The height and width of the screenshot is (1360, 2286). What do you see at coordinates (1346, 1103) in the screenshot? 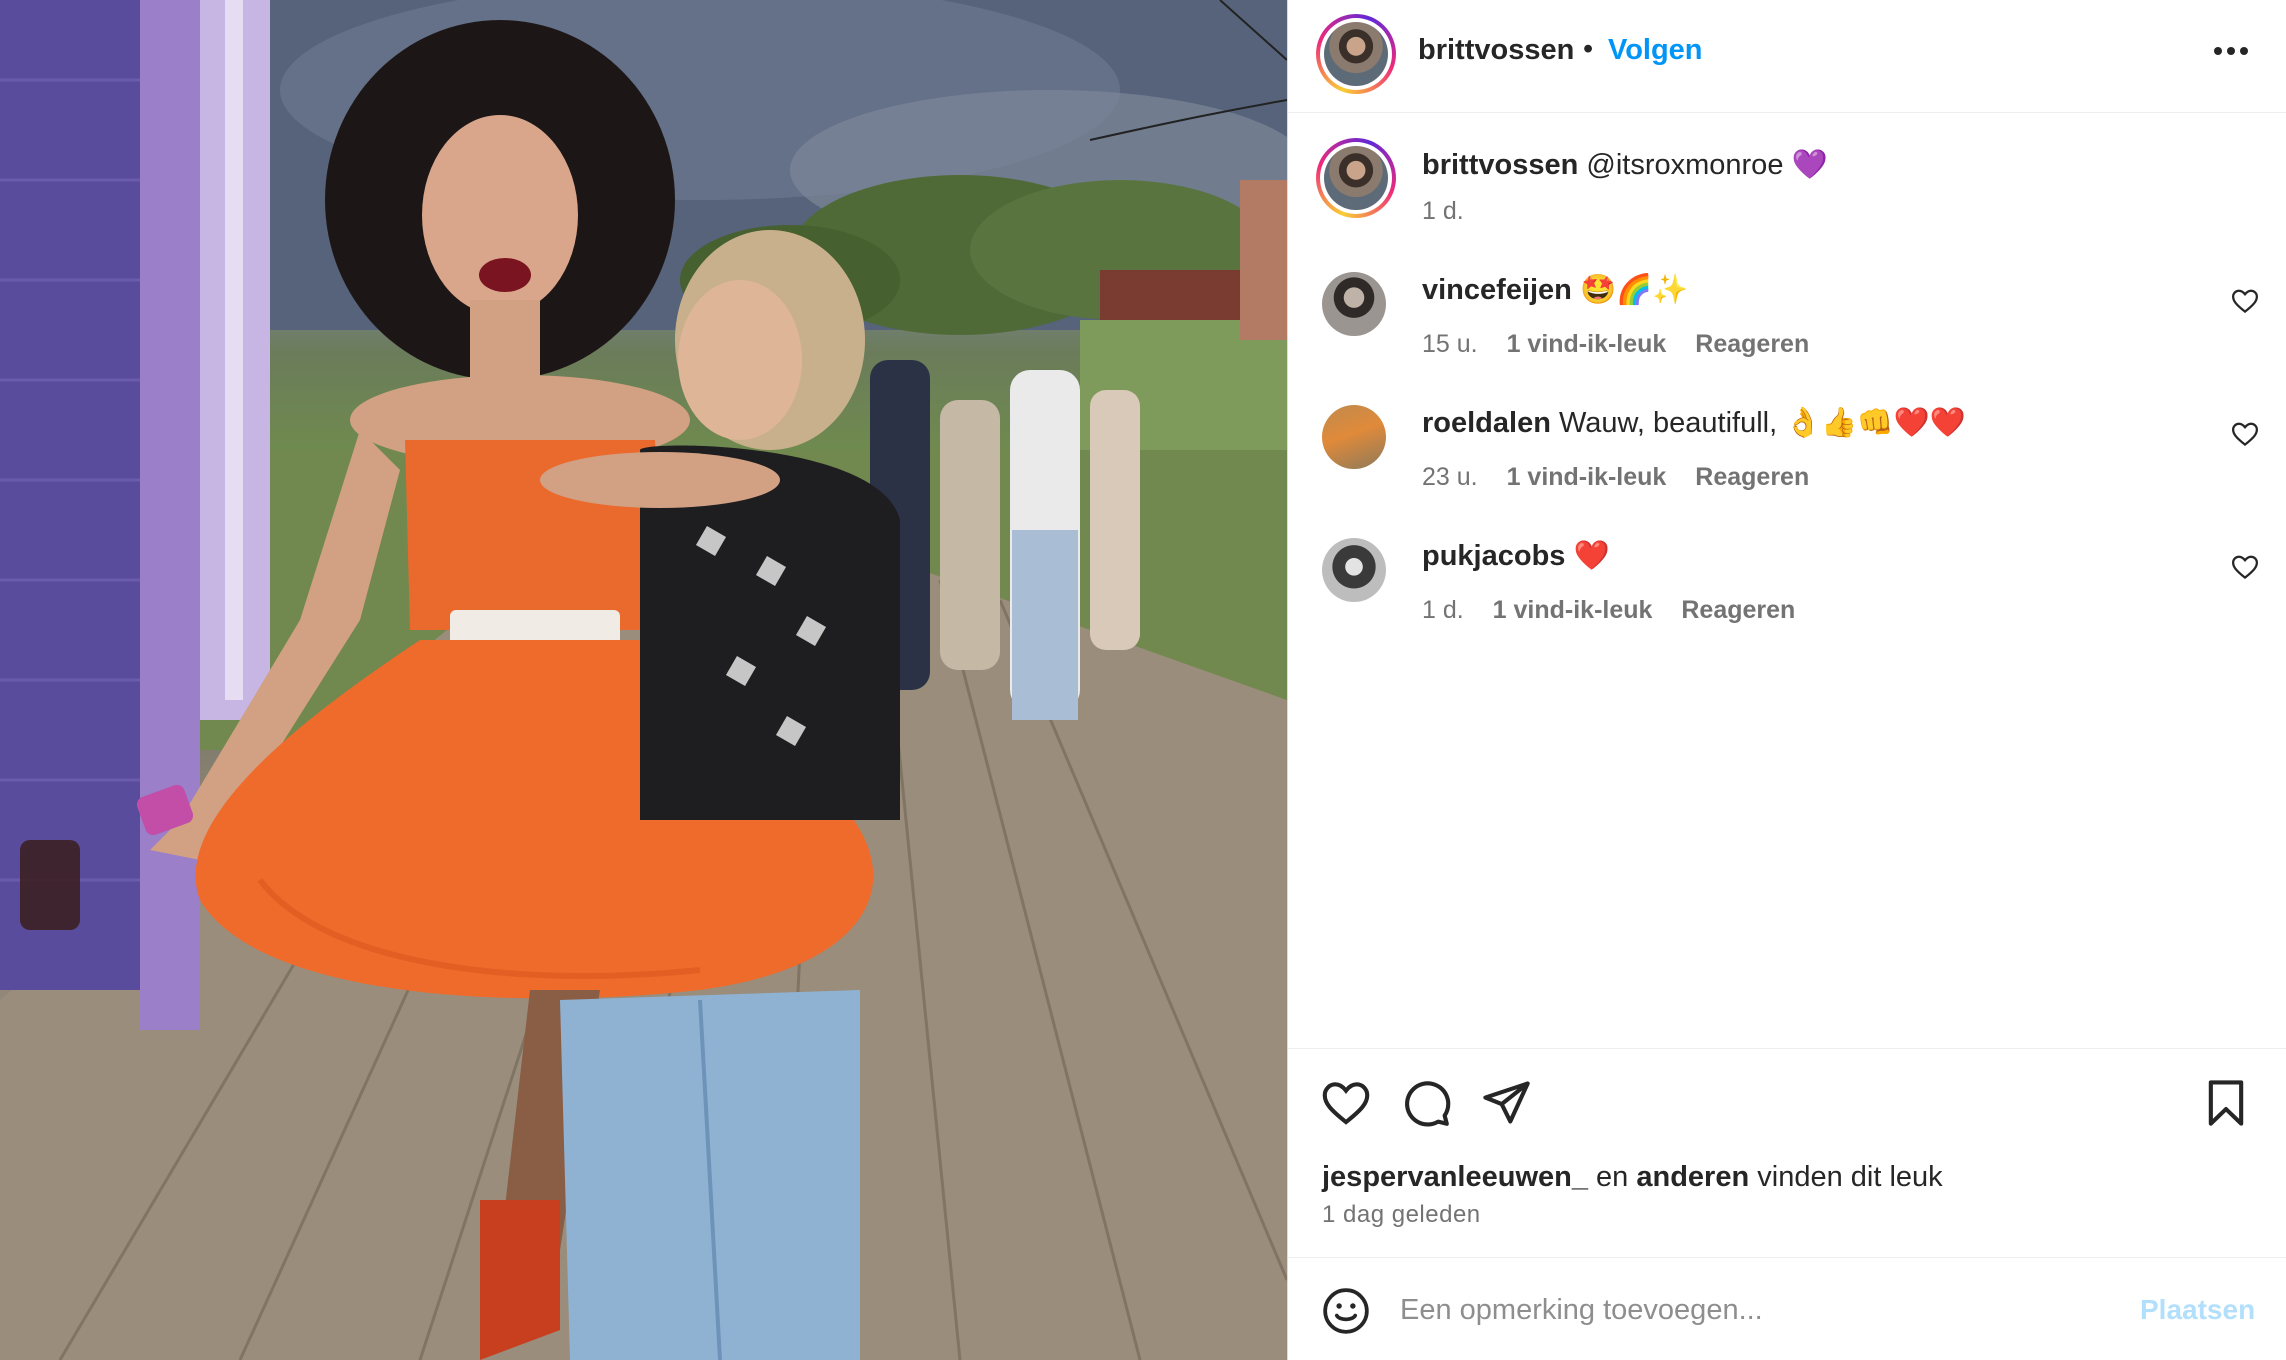
I see `like-heart-icon` at bounding box center [1346, 1103].